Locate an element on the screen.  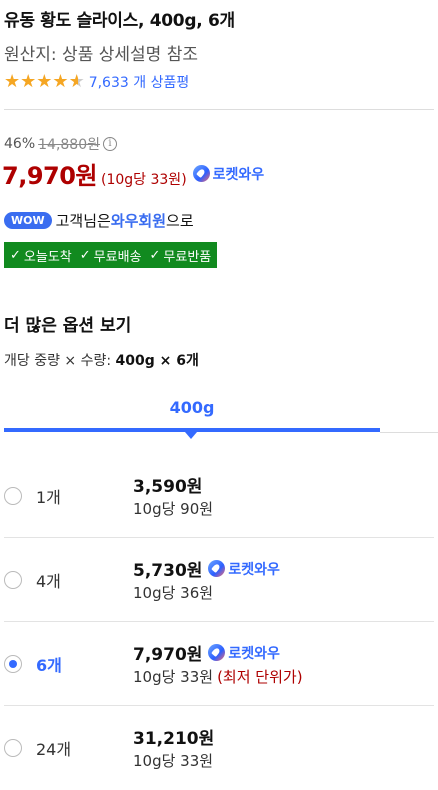
review-count-link: 7,633 개 상품평 is located at coordinates (139, 82).